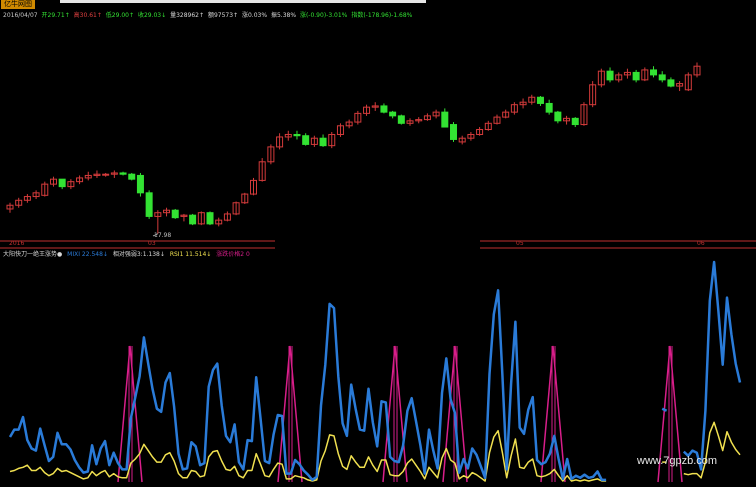  What do you see at coordinates (677, 461) in the screenshot?
I see `site-watermark: www.7gpzb.com` at bounding box center [677, 461].